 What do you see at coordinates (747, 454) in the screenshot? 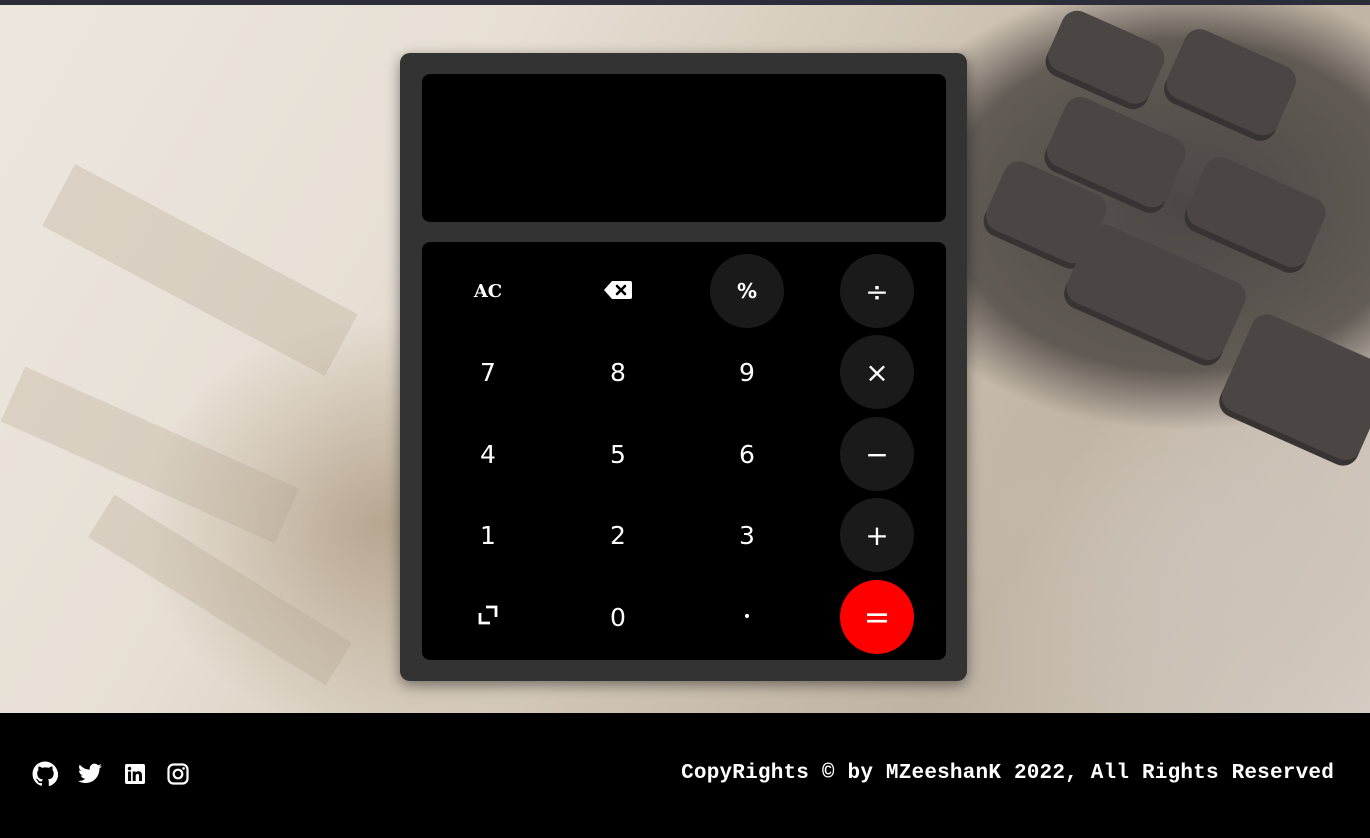
I see `digit-6-button: 6` at bounding box center [747, 454].